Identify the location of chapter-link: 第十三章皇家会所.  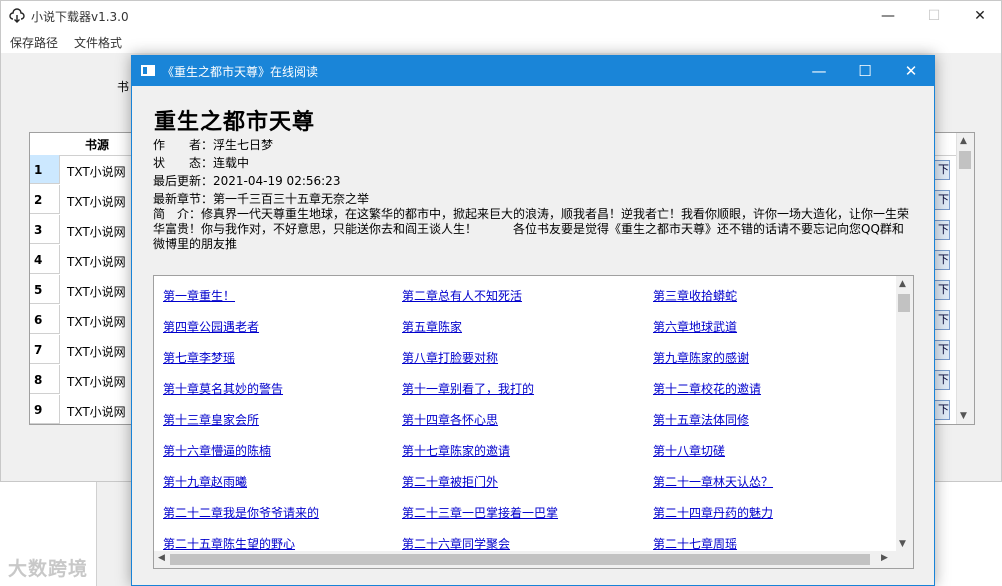
(211, 419).